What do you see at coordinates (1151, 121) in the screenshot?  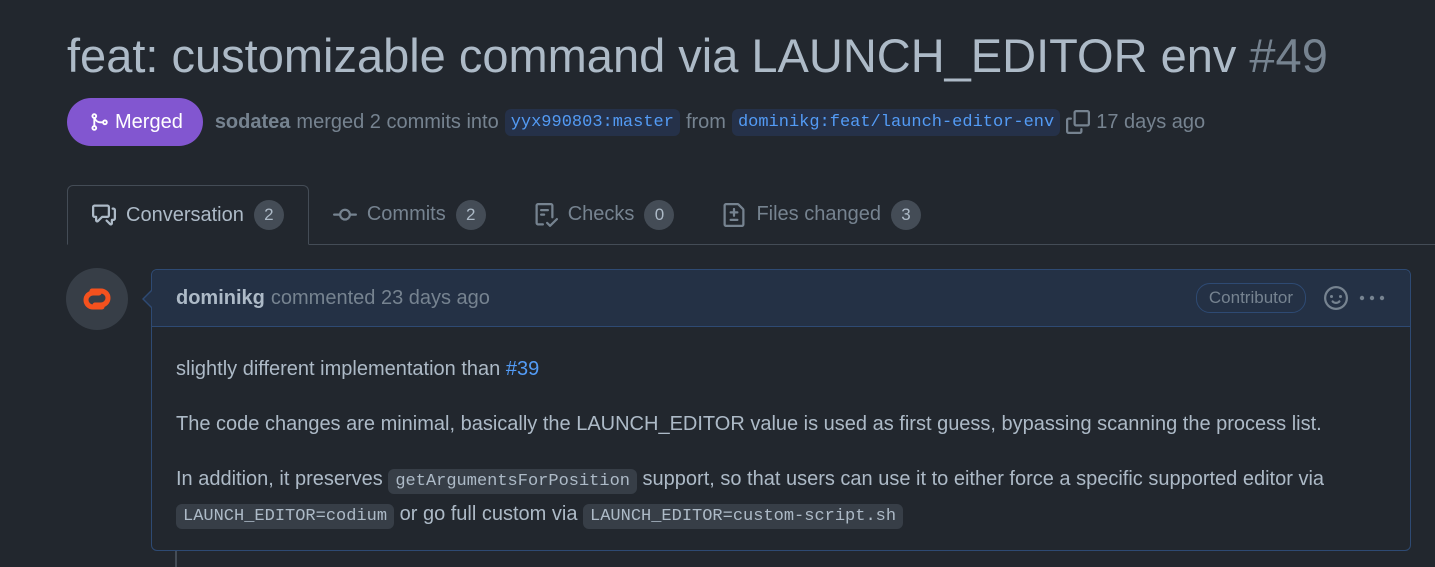 I see `merge-time: 17 days ago` at bounding box center [1151, 121].